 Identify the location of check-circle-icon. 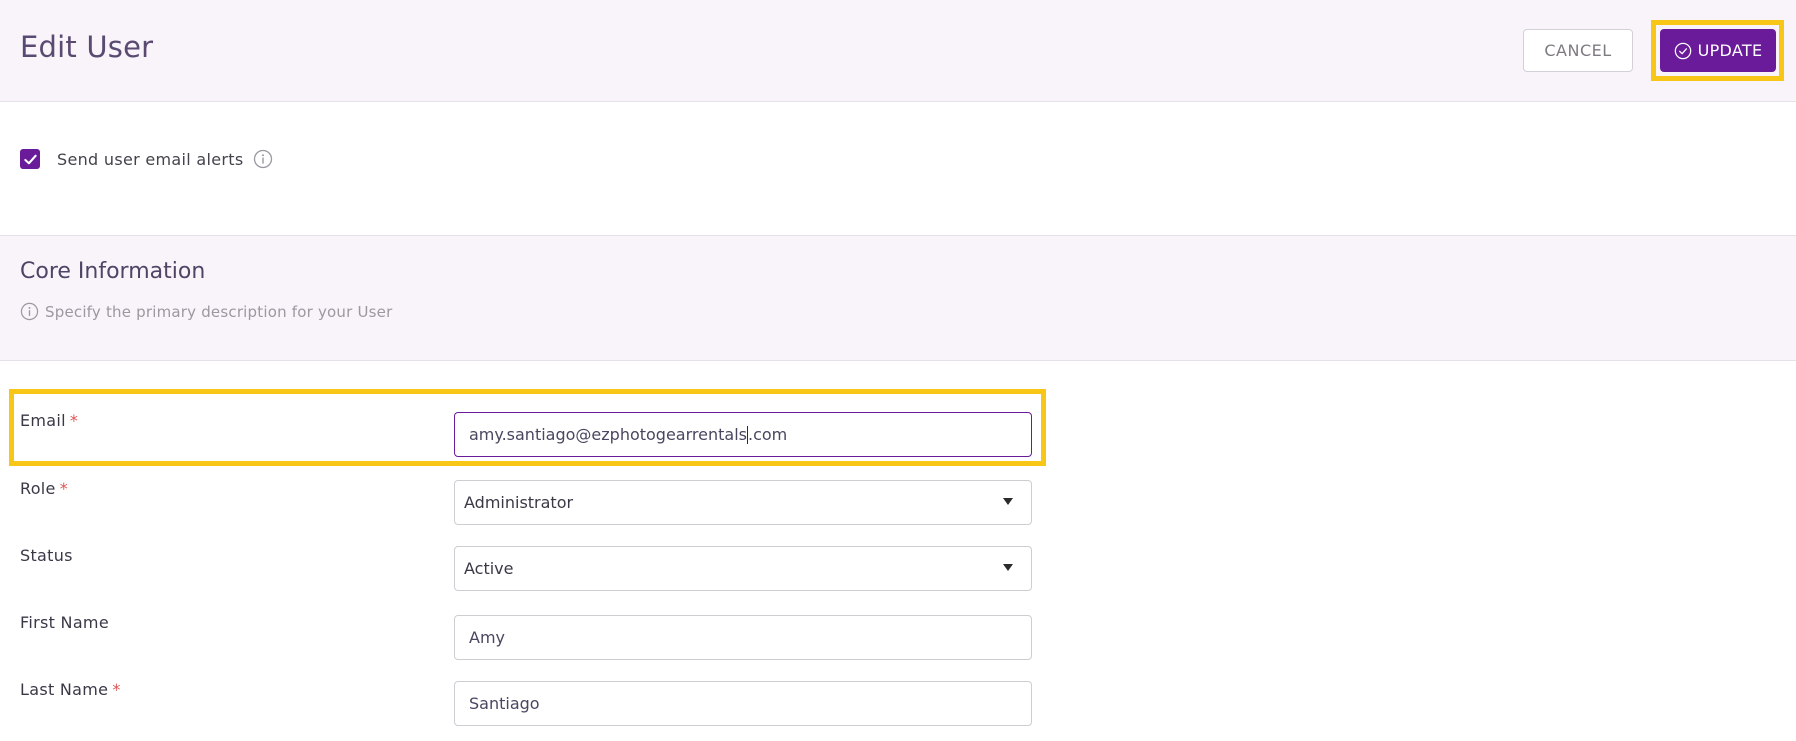
(1682, 50).